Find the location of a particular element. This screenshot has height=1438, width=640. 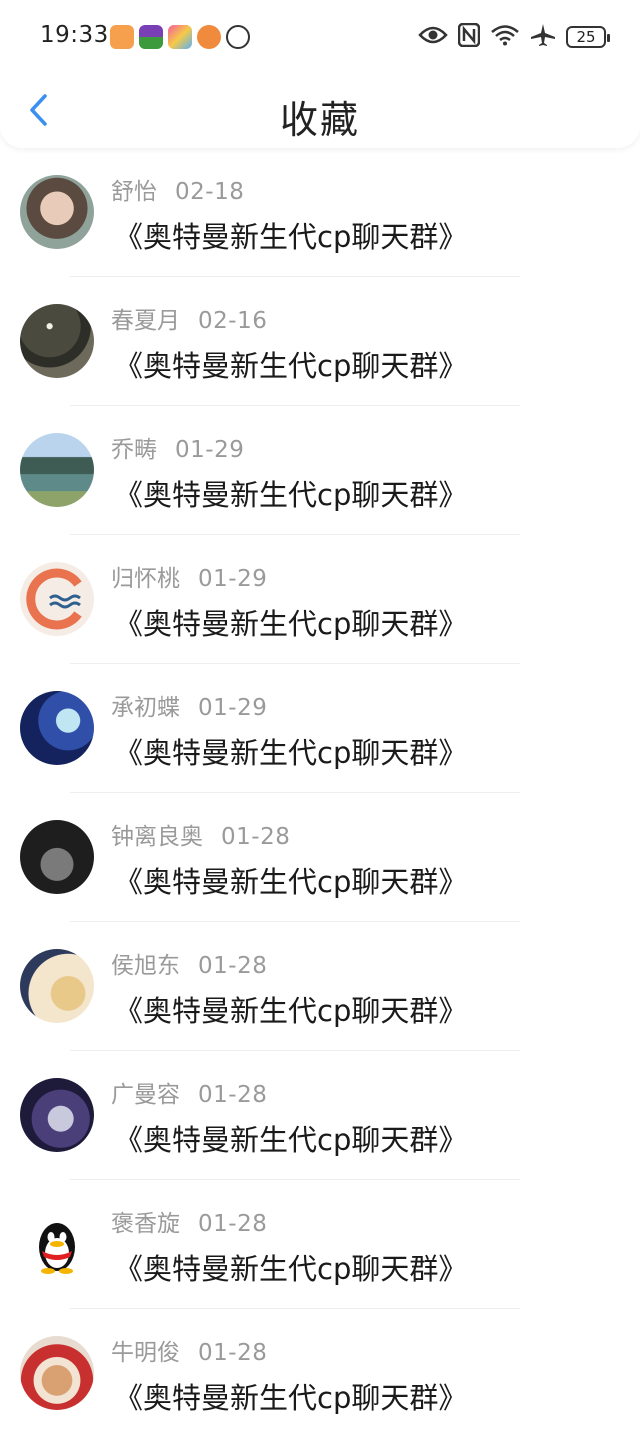

item-meta: 乔畴 01-29 is located at coordinates (177, 447).